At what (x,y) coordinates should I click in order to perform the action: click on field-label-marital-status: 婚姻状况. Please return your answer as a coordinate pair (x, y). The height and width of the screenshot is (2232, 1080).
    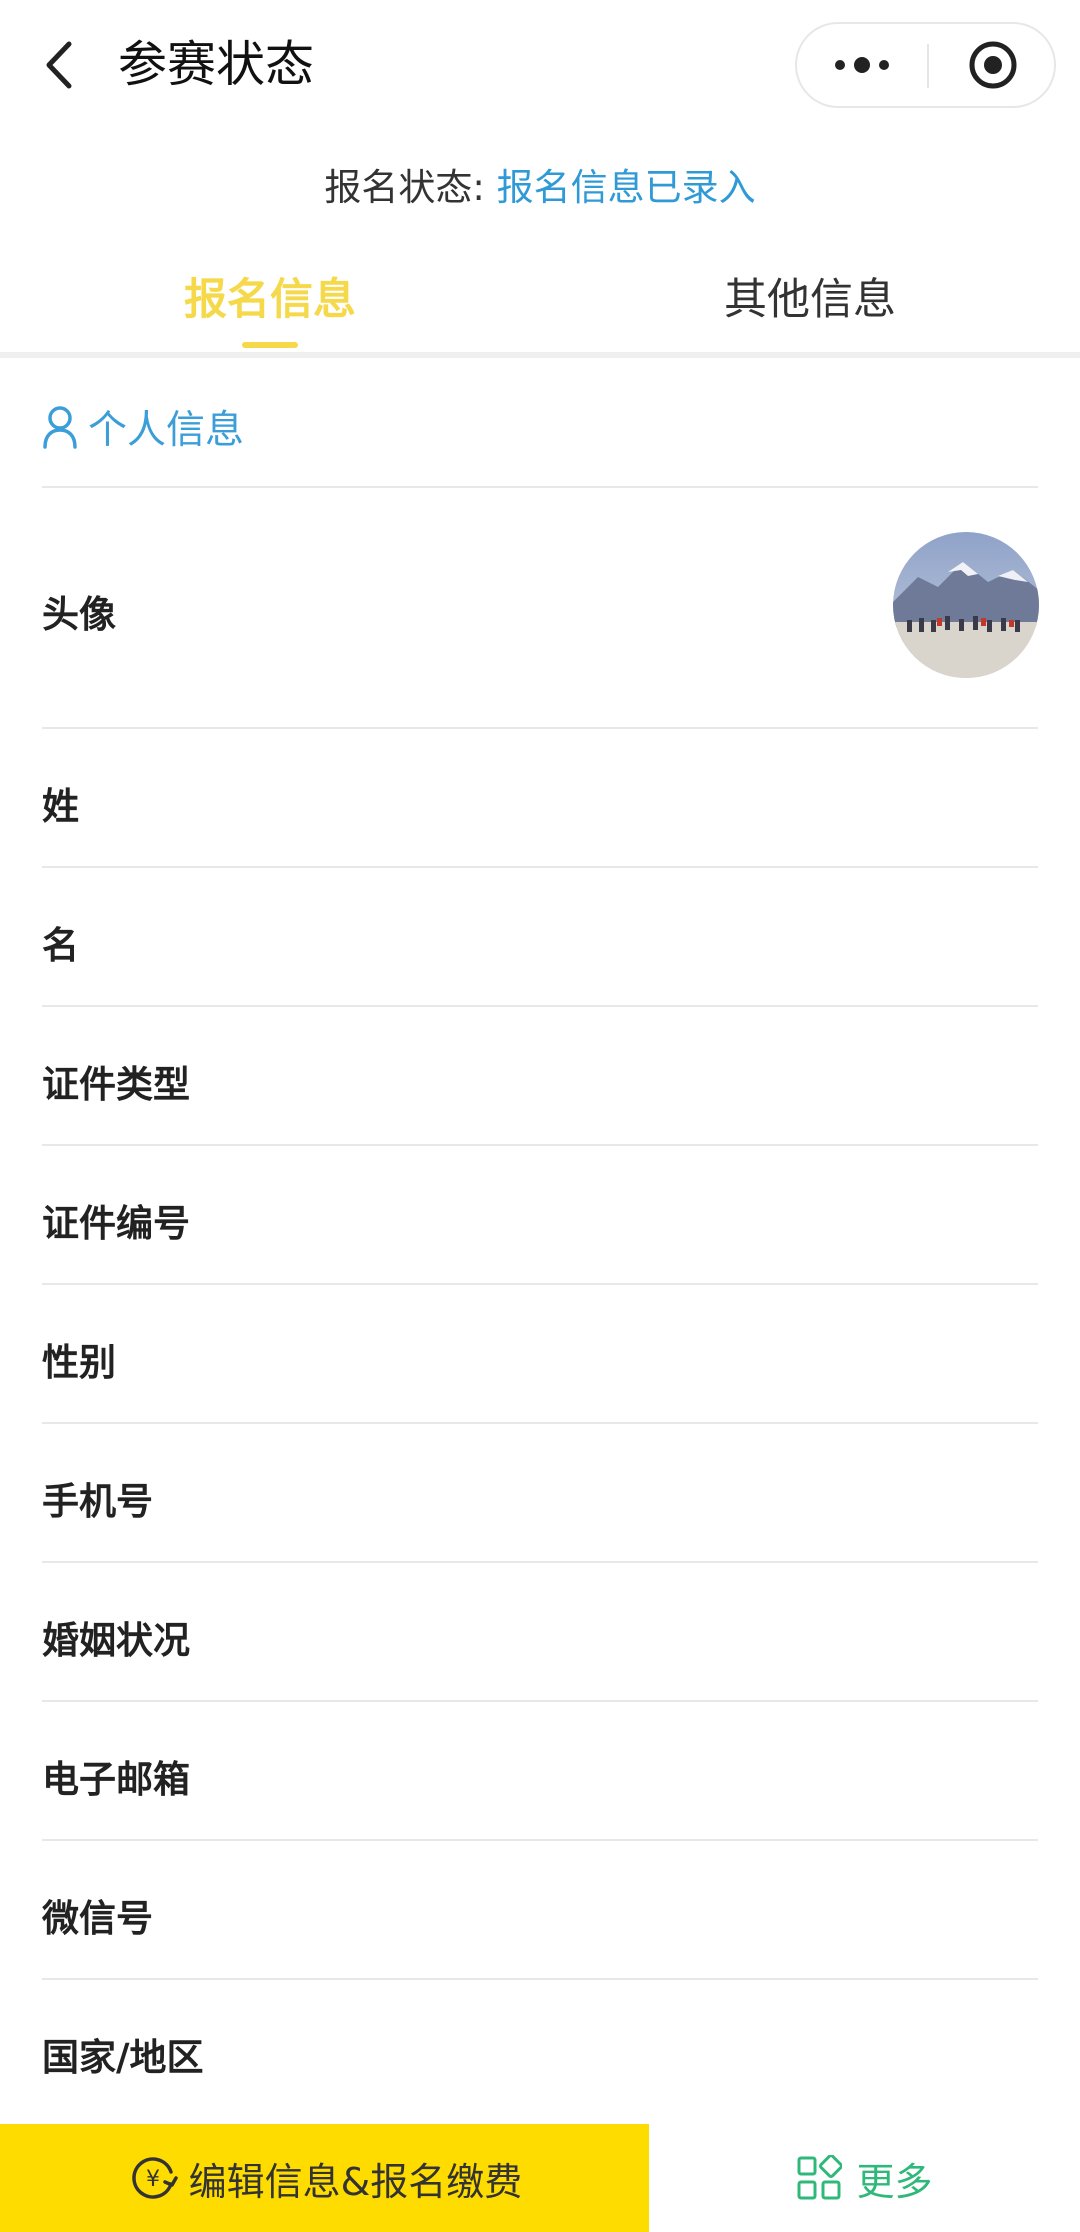
    Looking at the image, I should click on (116, 1640).